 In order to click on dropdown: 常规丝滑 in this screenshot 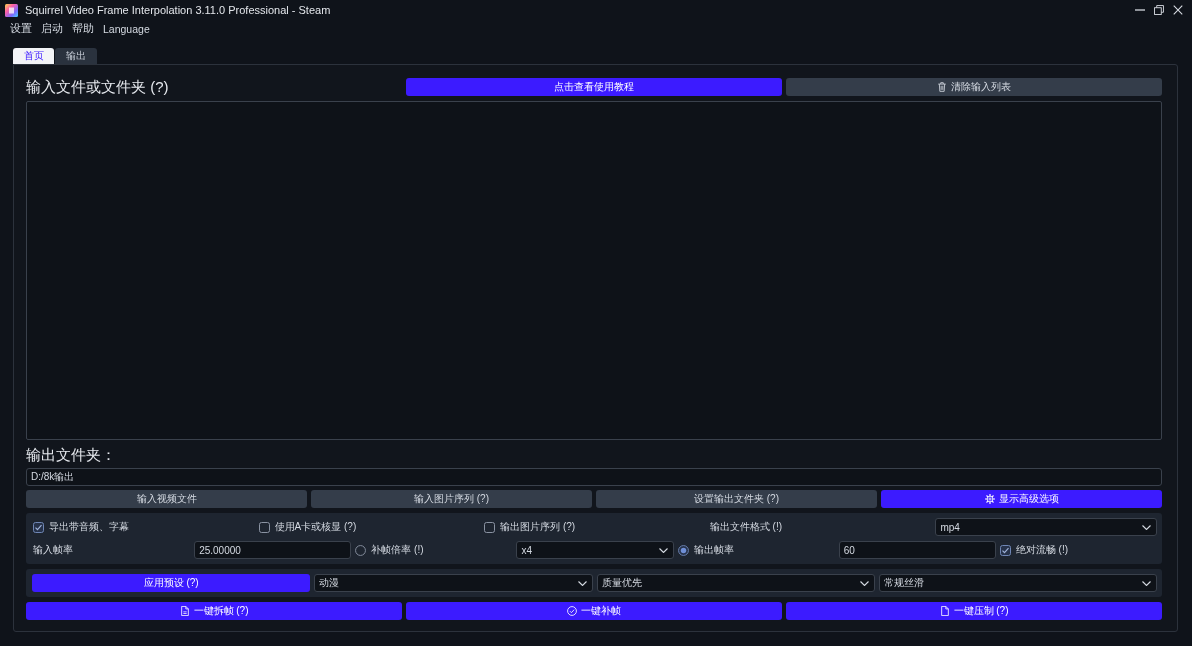, I will do `click(1017, 583)`.